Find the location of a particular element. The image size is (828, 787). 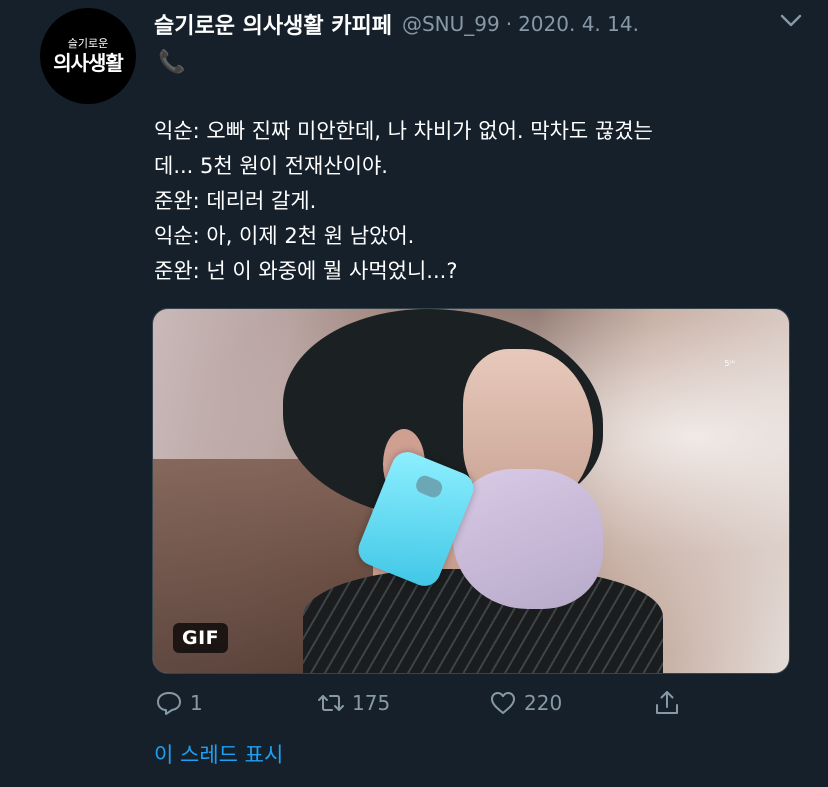

avatar-small-text: 슬기로운 is located at coordinates (88, 43).